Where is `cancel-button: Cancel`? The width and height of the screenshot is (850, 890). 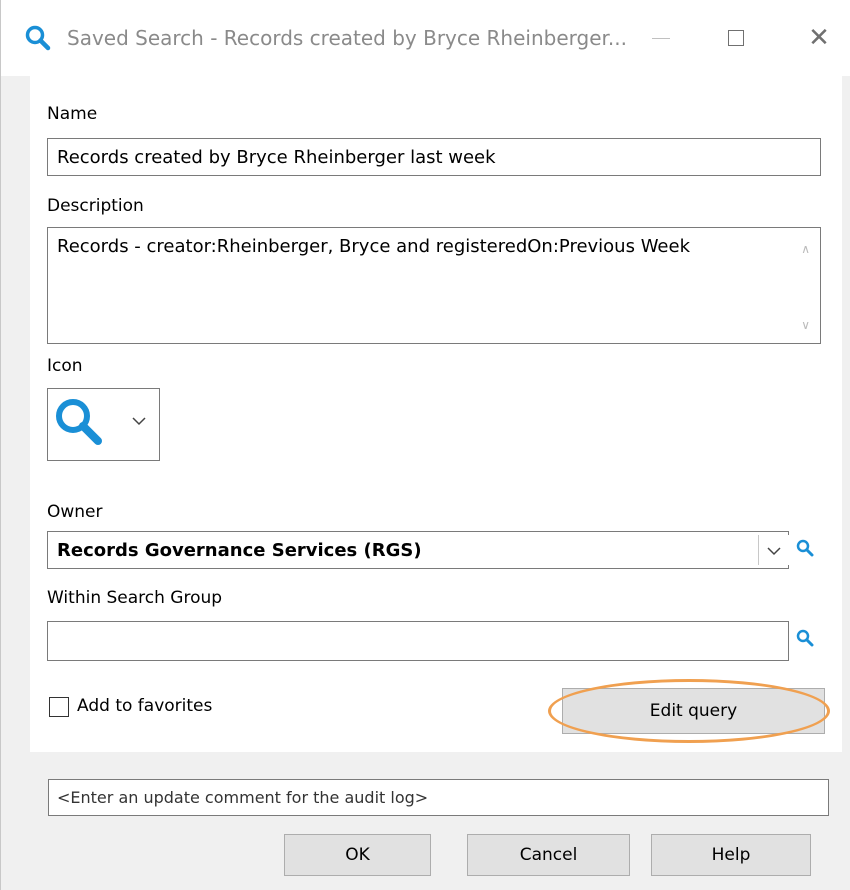 cancel-button: Cancel is located at coordinates (548, 855).